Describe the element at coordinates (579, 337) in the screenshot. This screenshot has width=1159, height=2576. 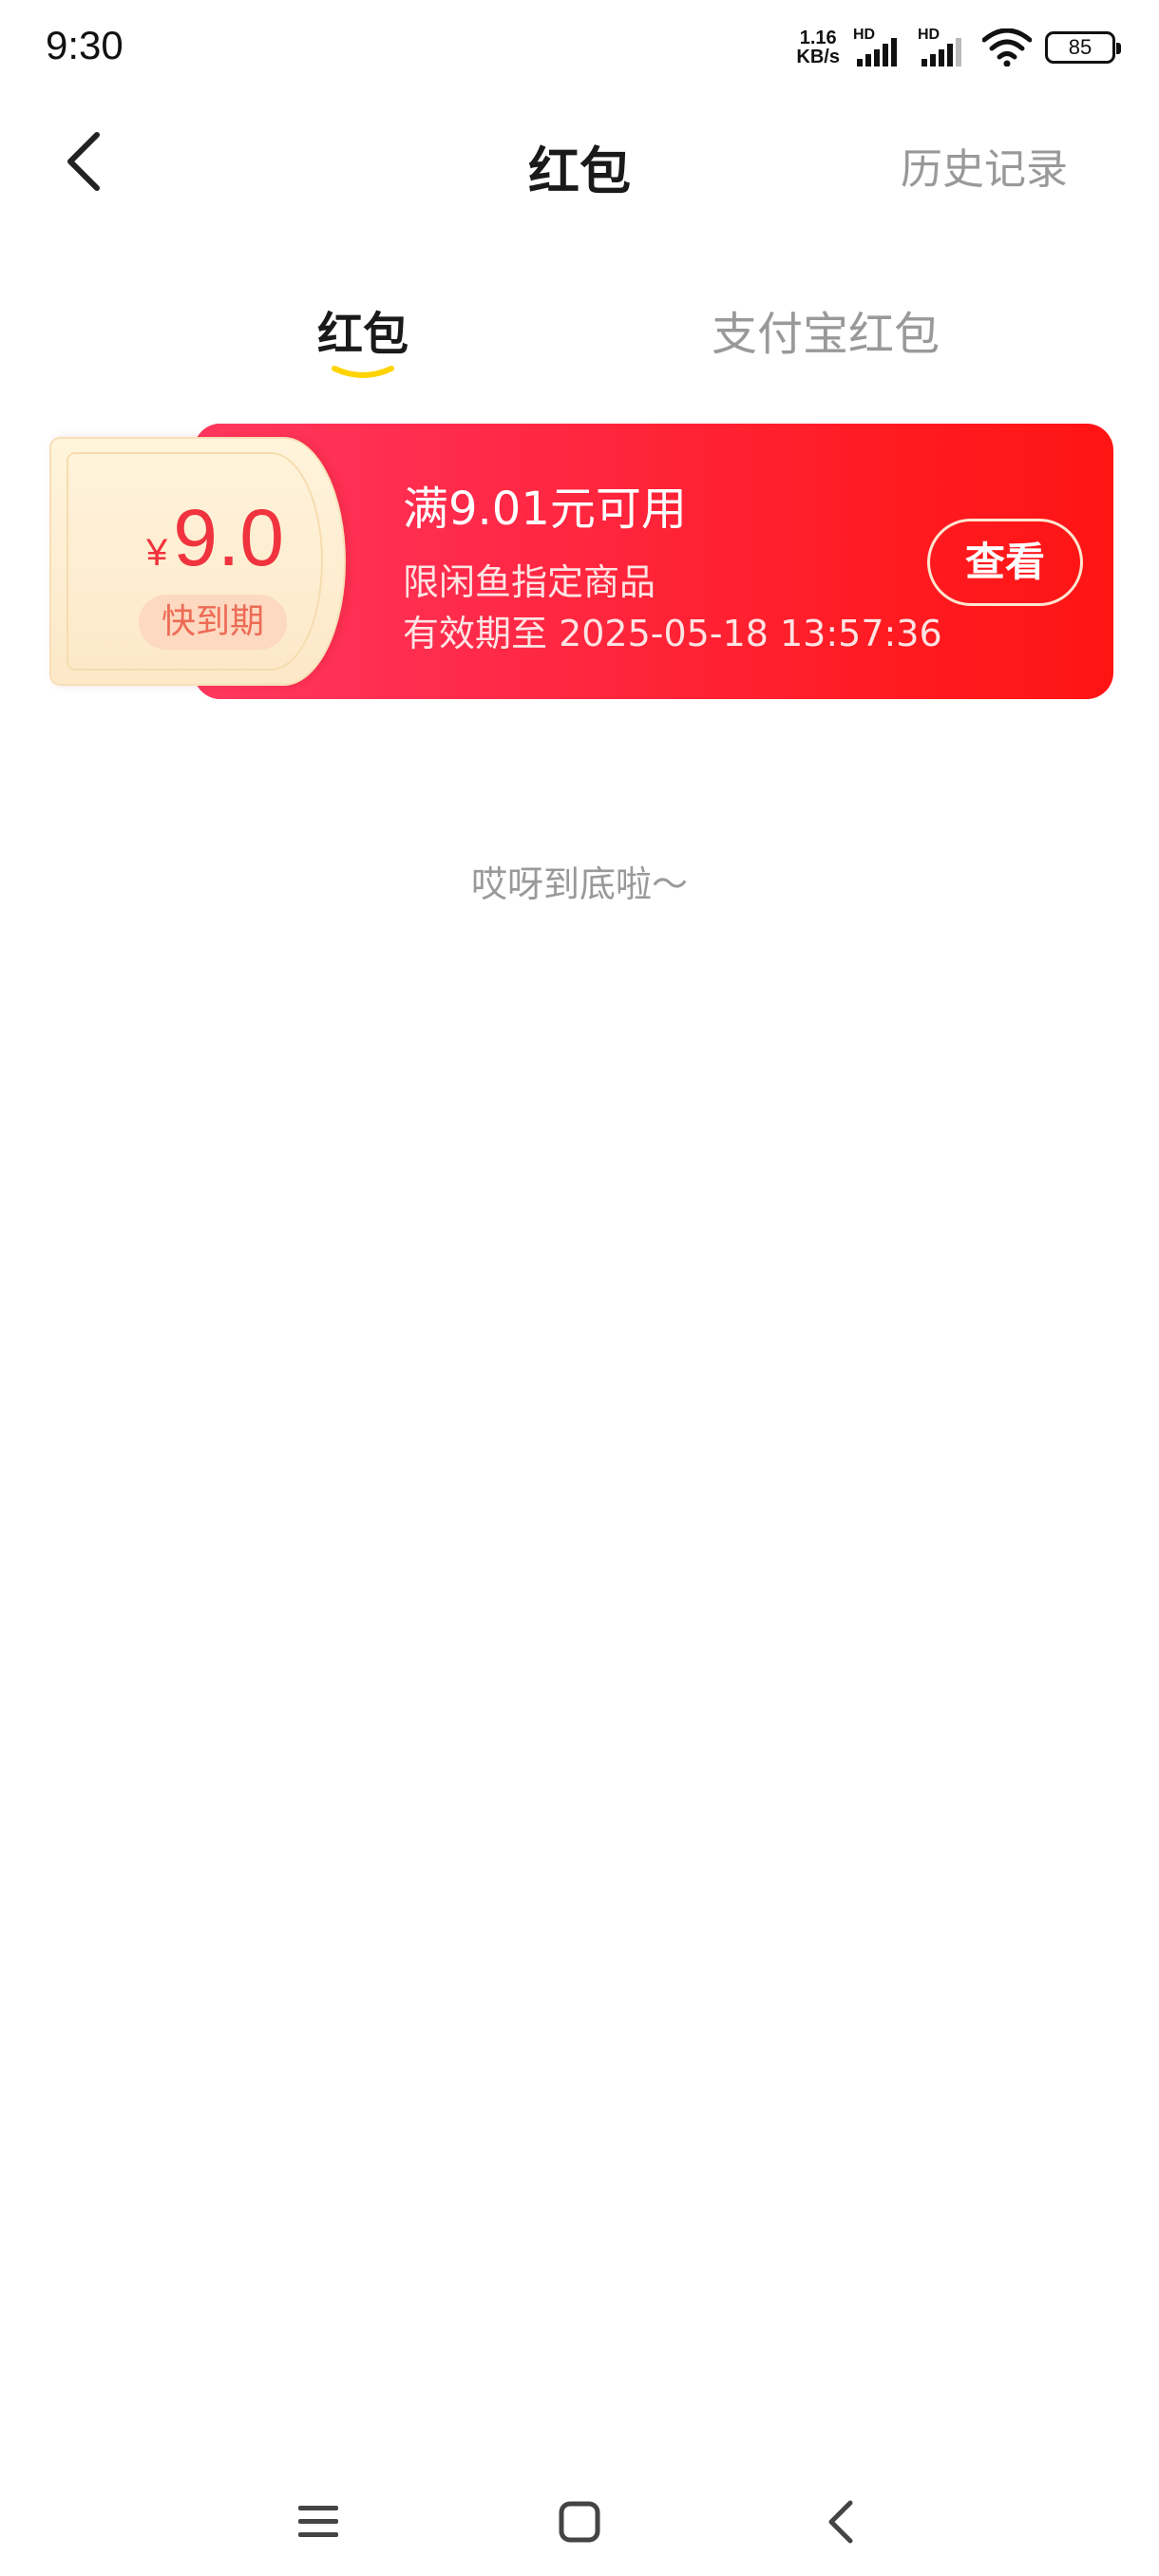
I see `tab-bar: 红包 支付宝红包` at that location.